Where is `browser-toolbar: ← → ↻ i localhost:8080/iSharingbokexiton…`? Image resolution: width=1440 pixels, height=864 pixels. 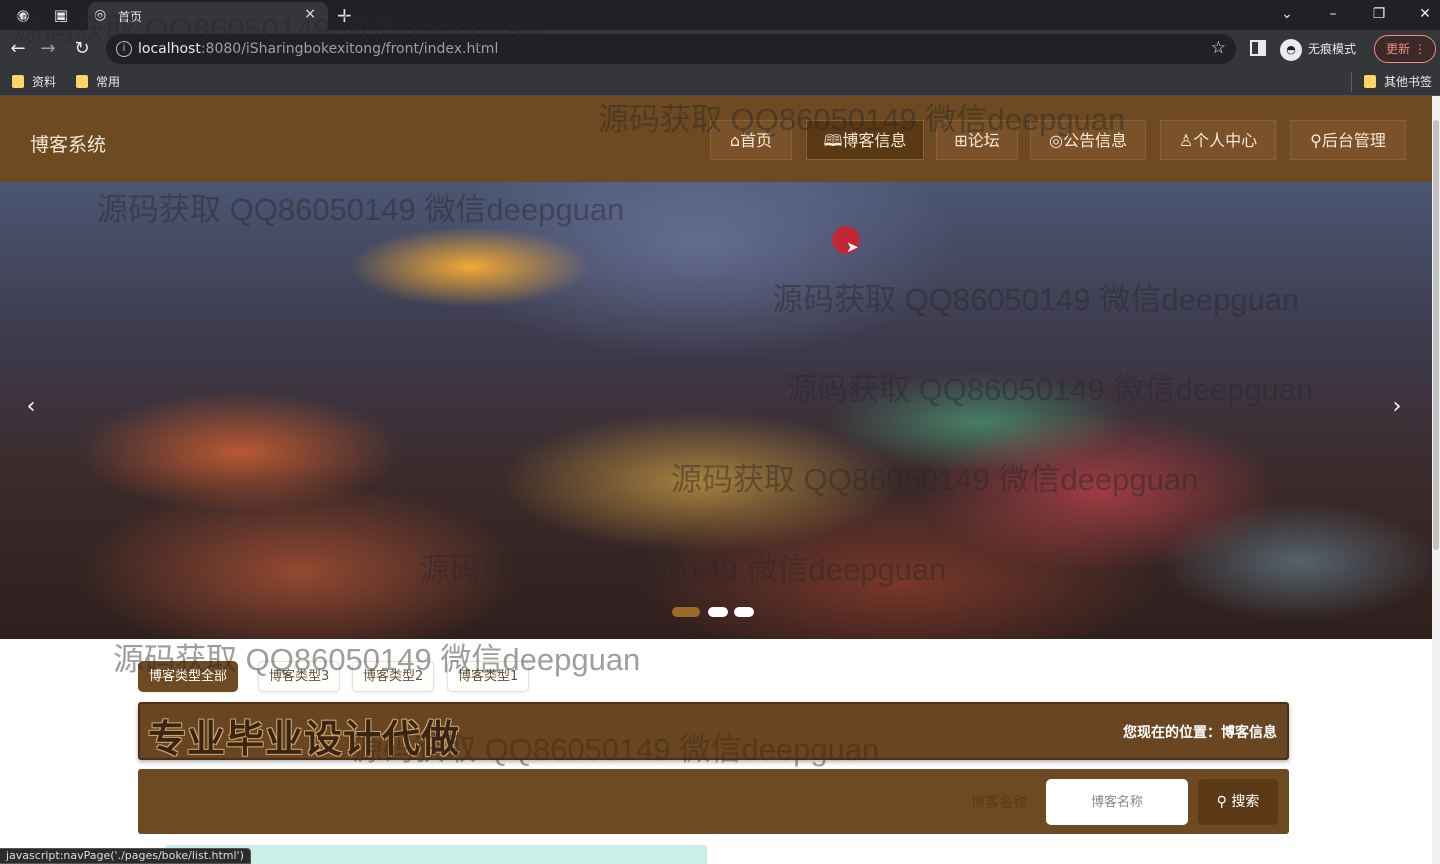
browser-toolbar: ← → ↻ i localhost:8080/iSharingbokexiton… is located at coordinates (720, 49).